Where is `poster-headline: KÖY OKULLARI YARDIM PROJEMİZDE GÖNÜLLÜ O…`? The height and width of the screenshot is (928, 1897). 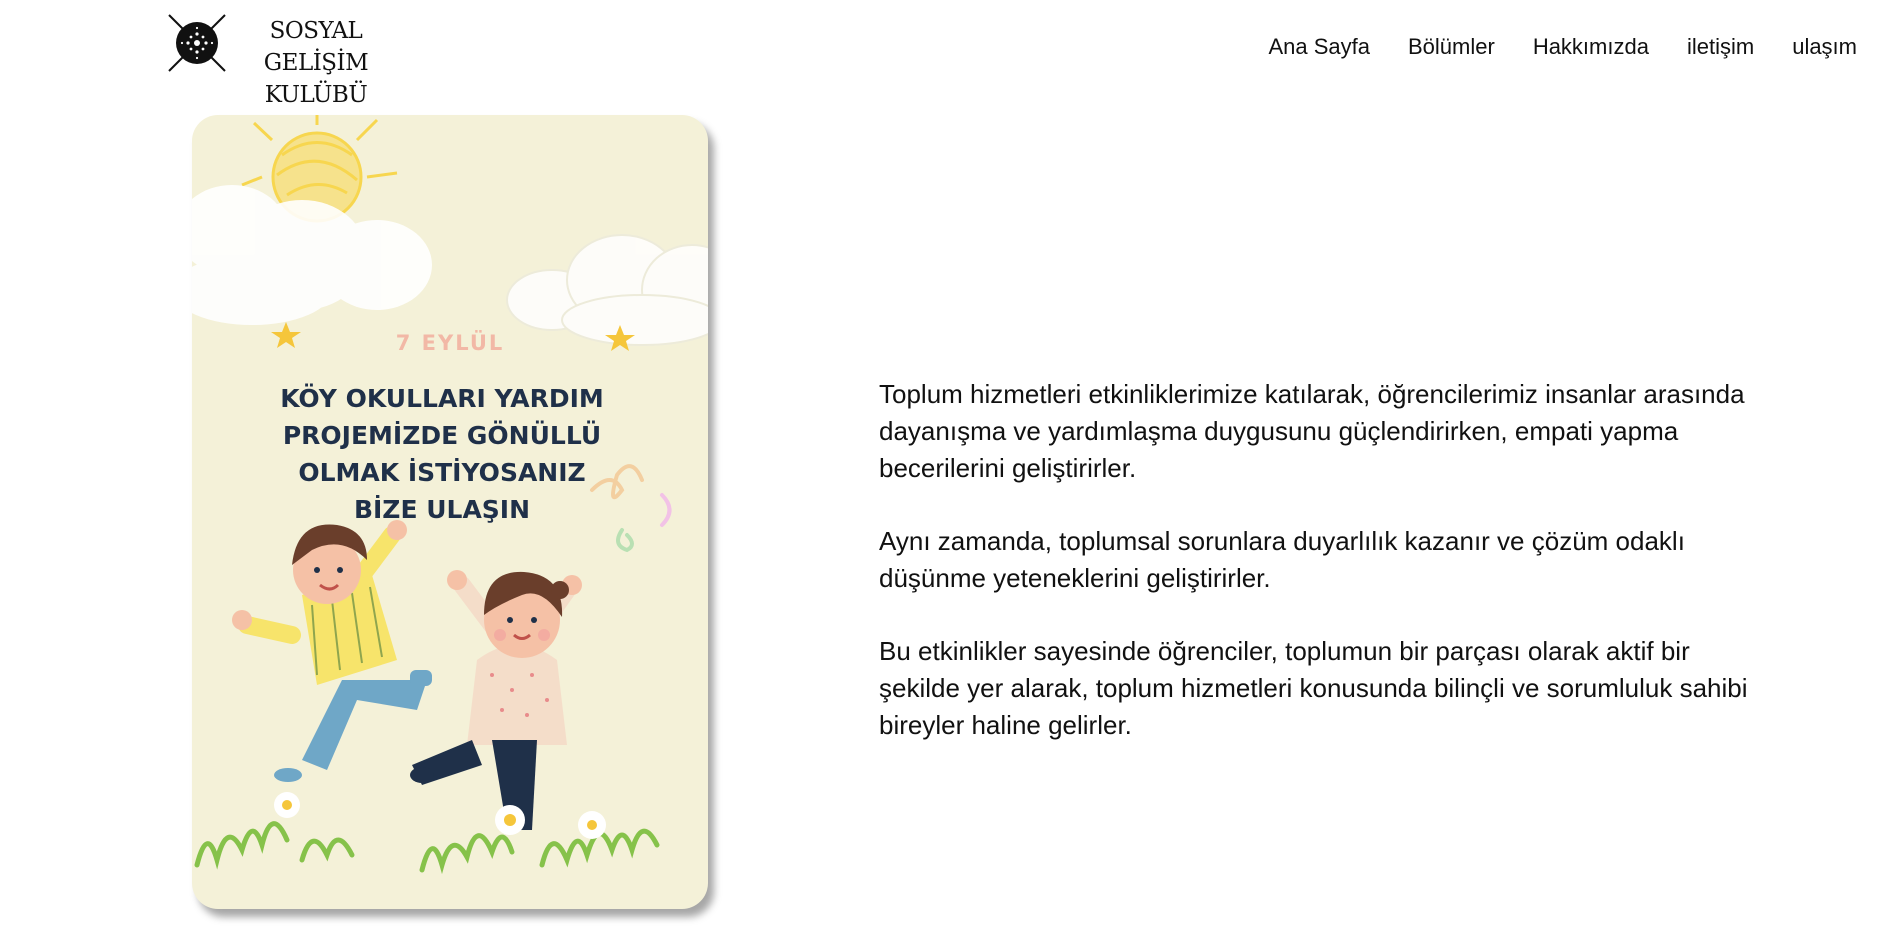 poster-headline: KÖY OKULLARI YARDIM PROJEMİZDE GÖNÜLLÜ O… is located at coordinates (442, 454).